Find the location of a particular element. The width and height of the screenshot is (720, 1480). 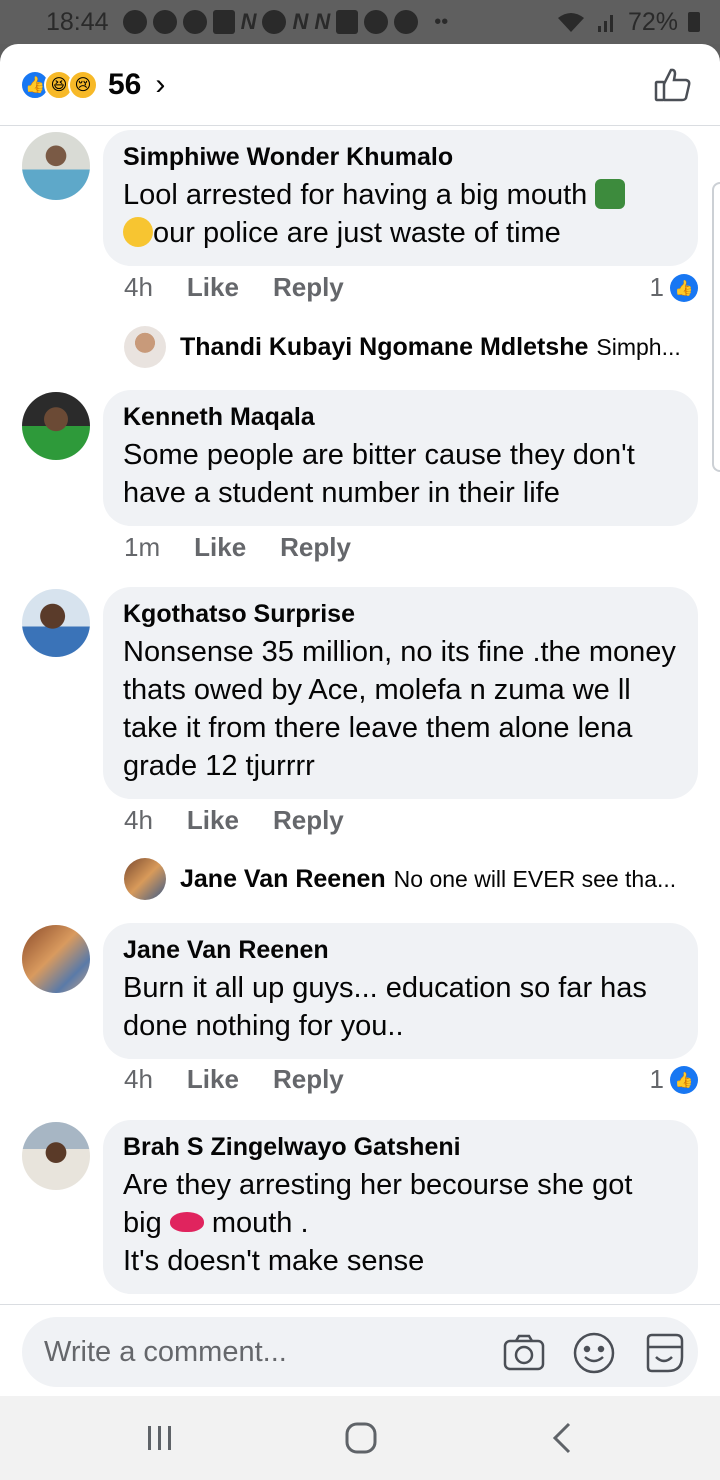

comment-actions: 1m Like Reply is located at coordinates (237, 547).